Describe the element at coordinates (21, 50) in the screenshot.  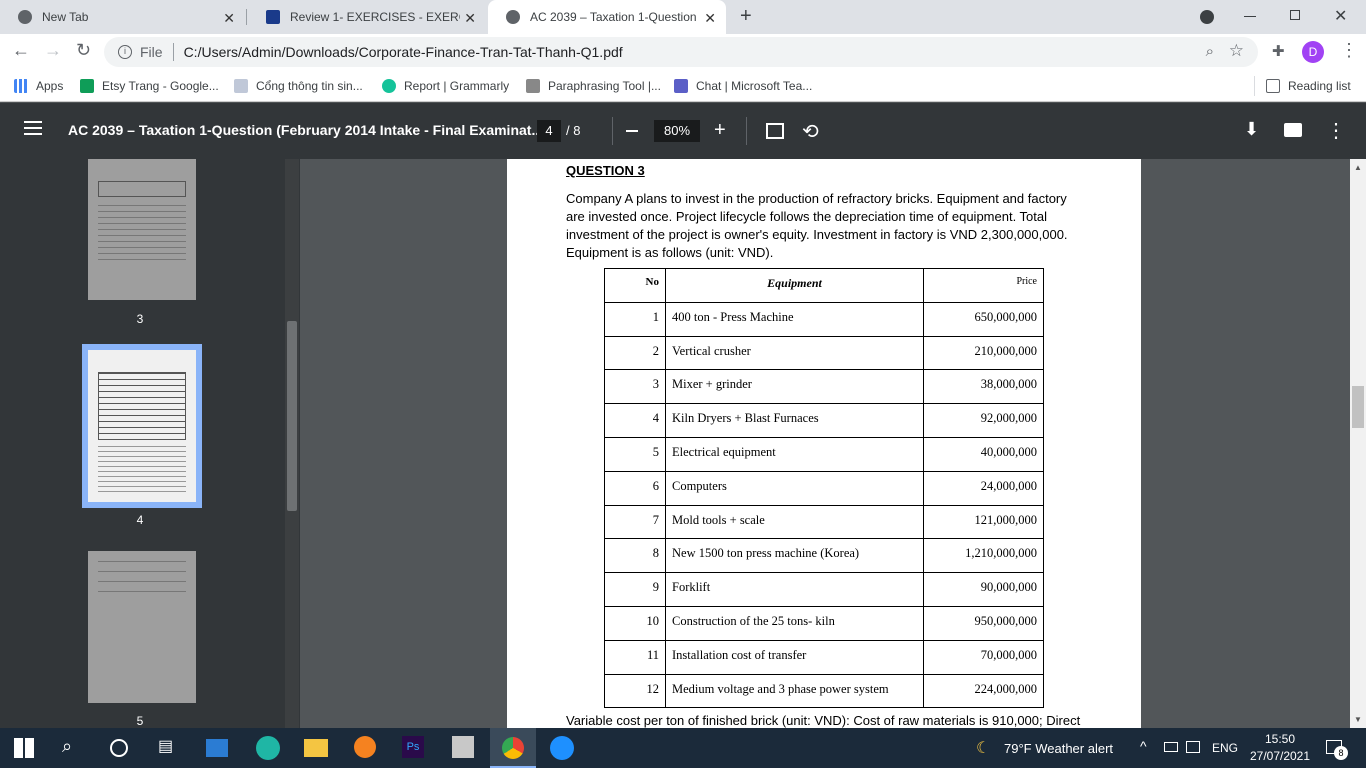
I see `back-icon: ←` at that location.